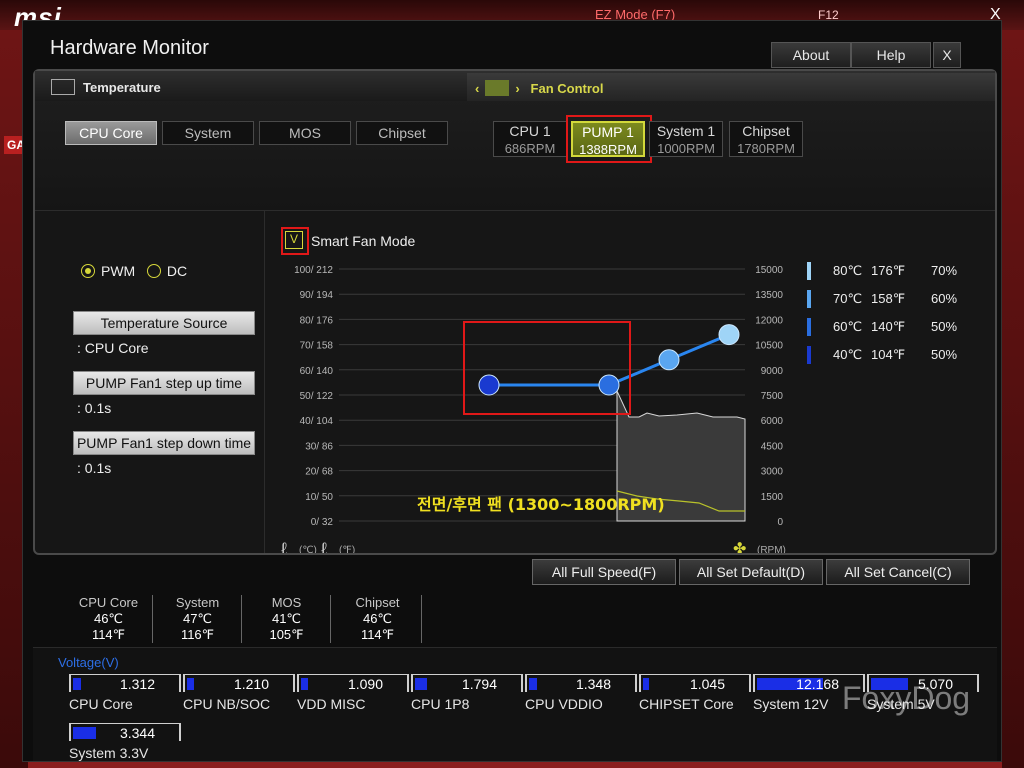 Image resolution: width=1024 pixels, height=768 pixels. Describe the element at coordinates (771, 549) in the screenshot. I see `unit-rpm-label: (RPM)` at that location.